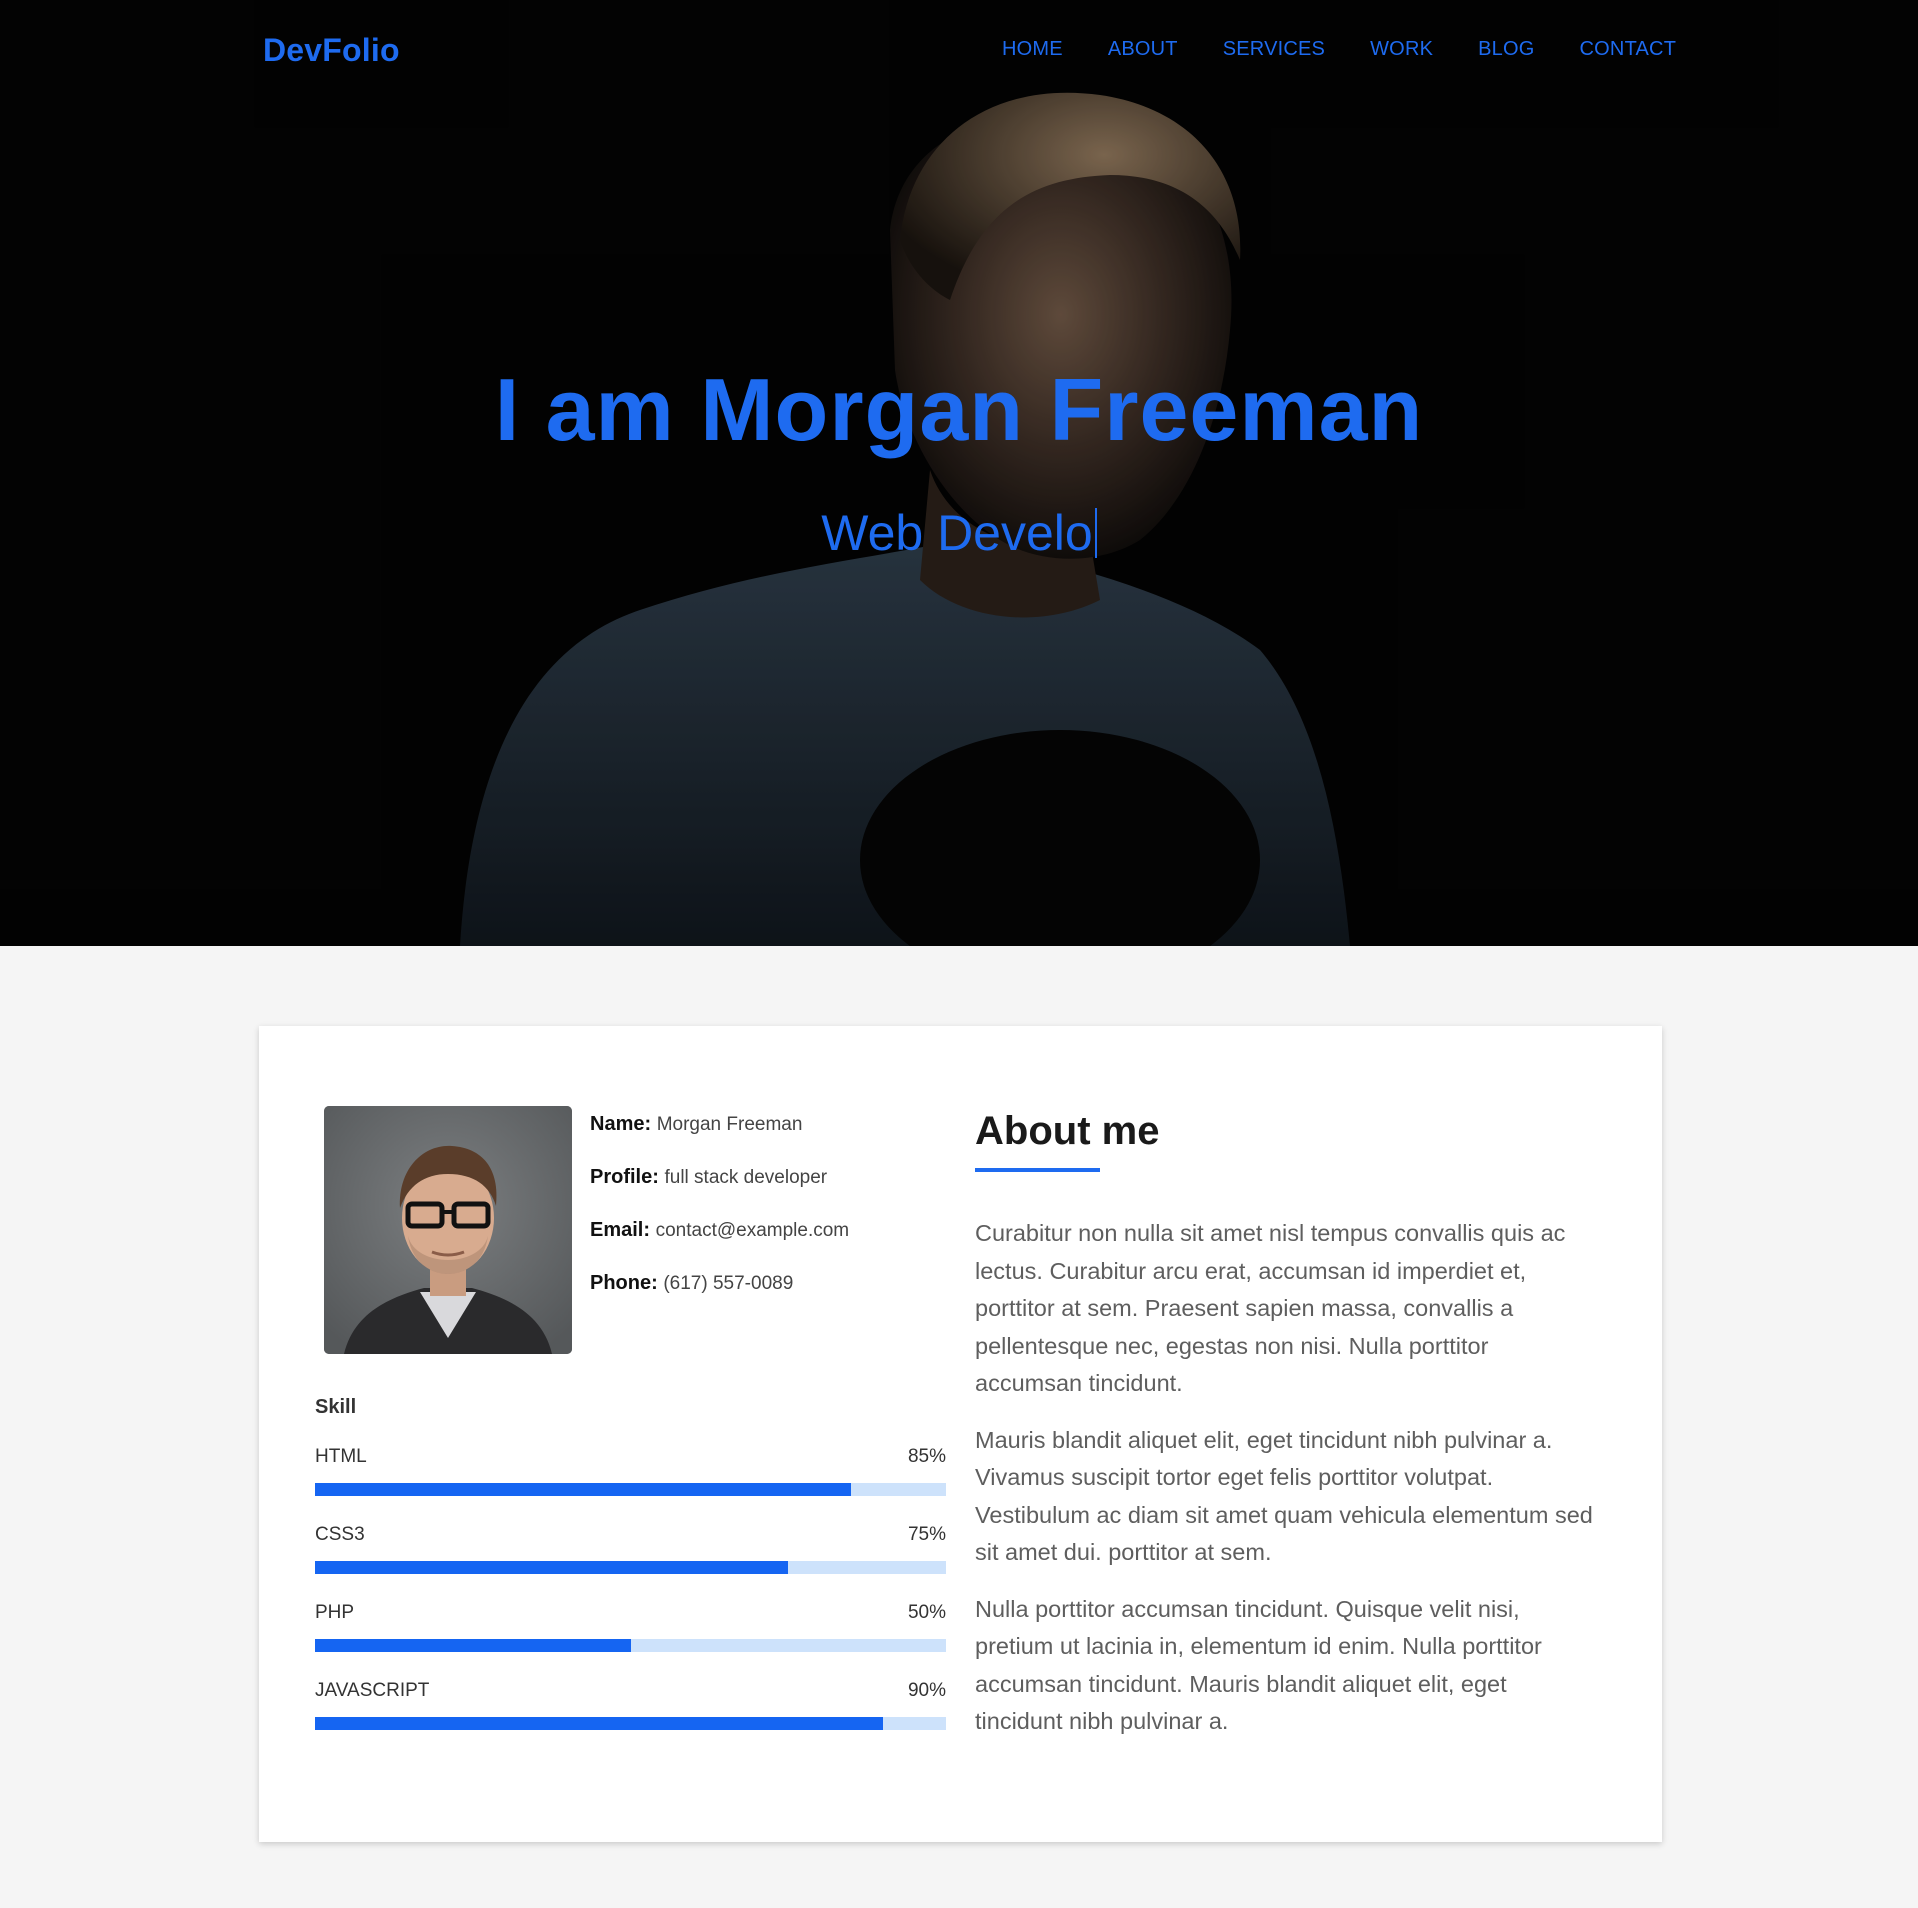  I want to click on skill-name: HTML, so click(341, 1456).